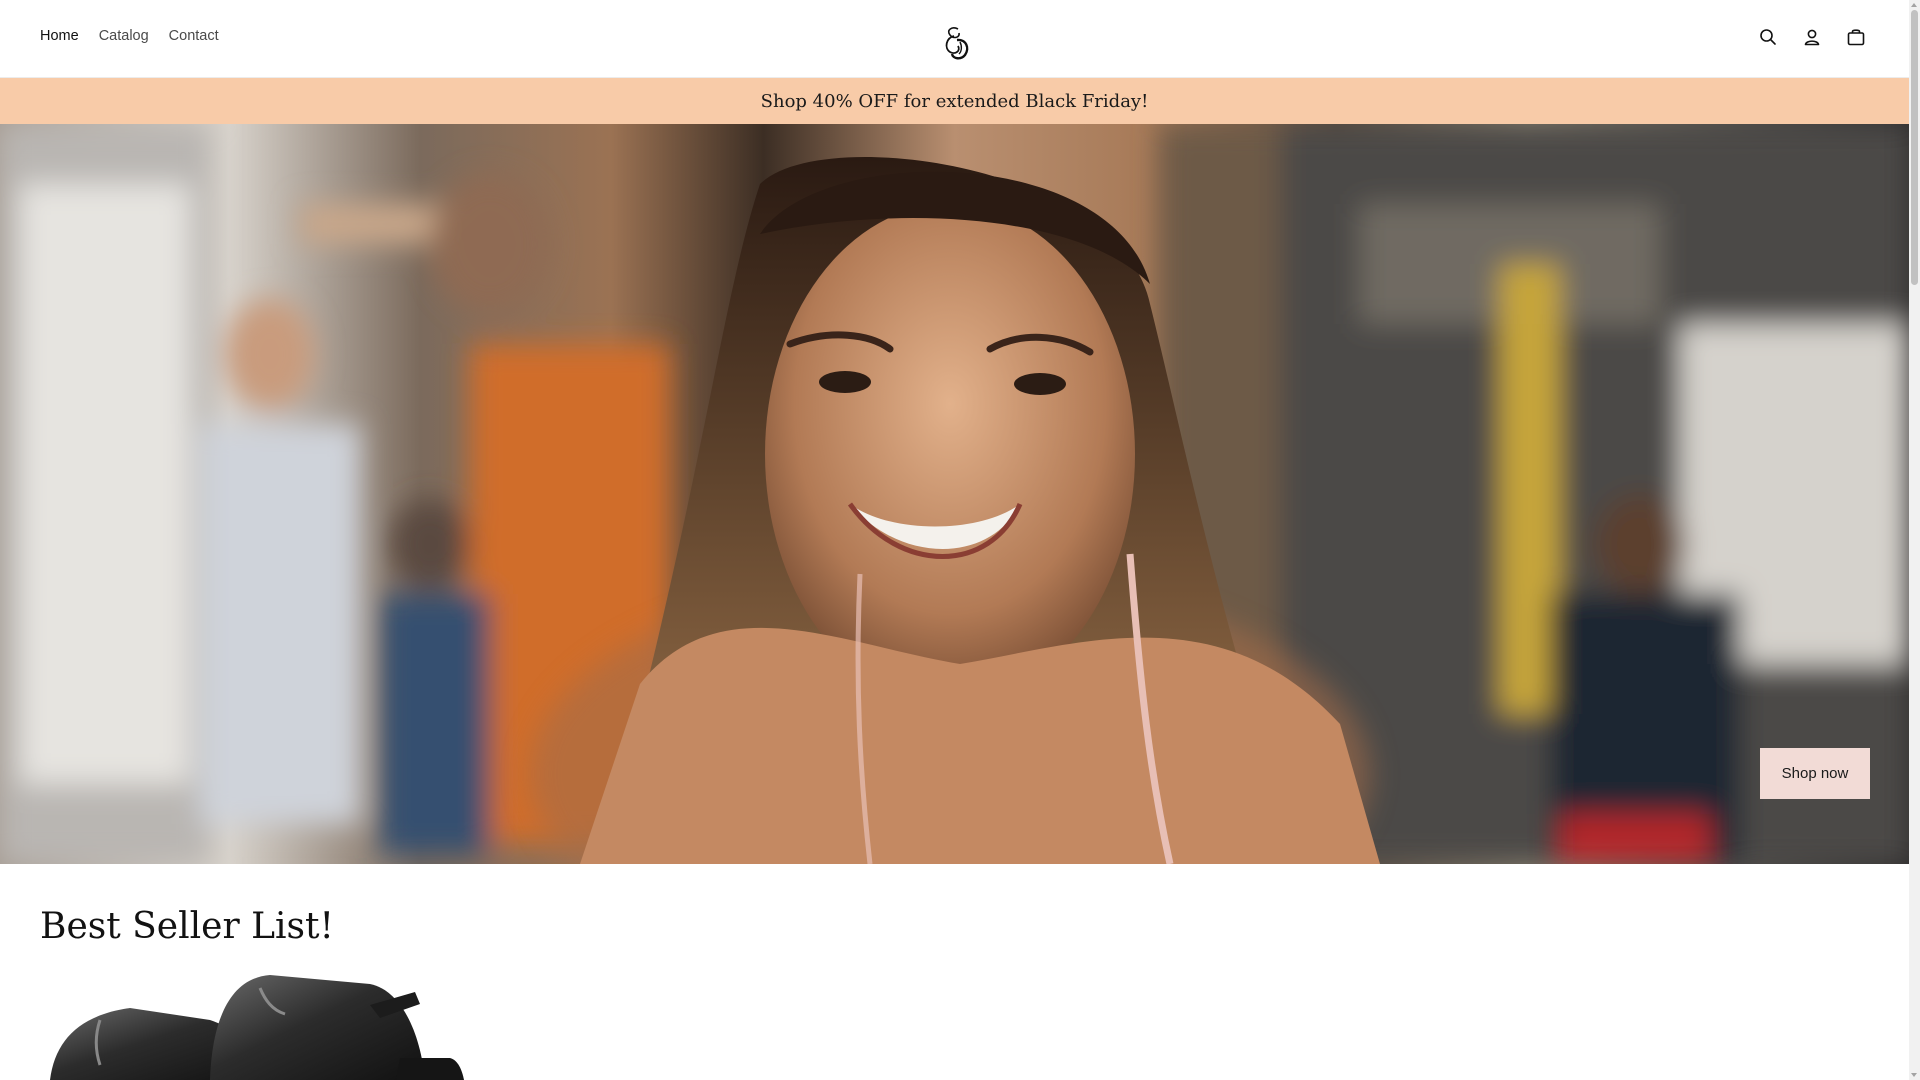 This screenshot has width=1920, height=1080. Describe the element at coordinates (124, 36) in the screenshot. I see `nav-catalog-link: Catalog` at that location.